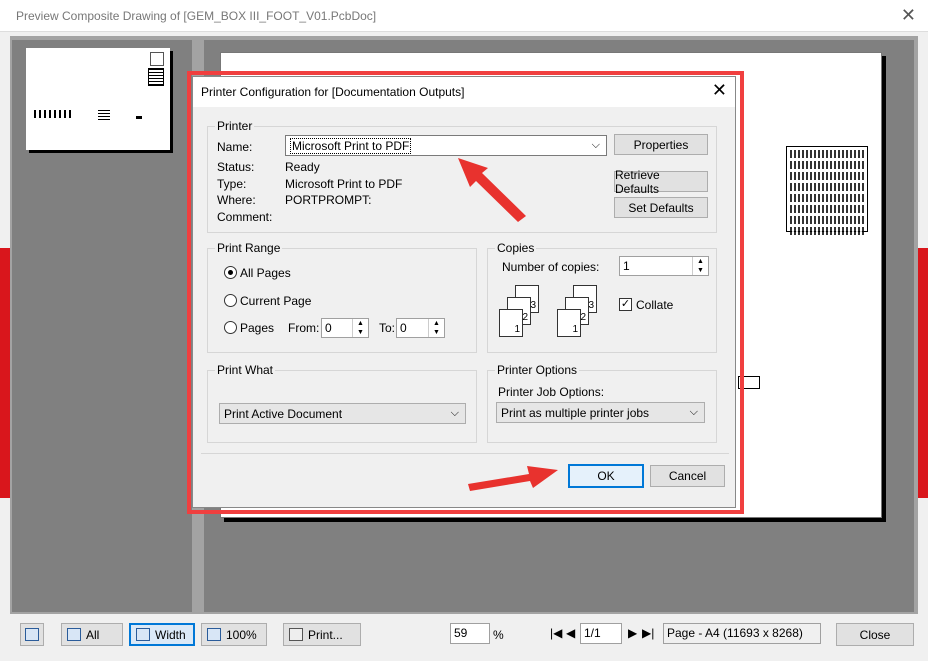 The image size is (928, 661). What do you see at coordinates (626, 266) in the screenshot?
I see `copies-value: 1` at bounding box center [626, 266].